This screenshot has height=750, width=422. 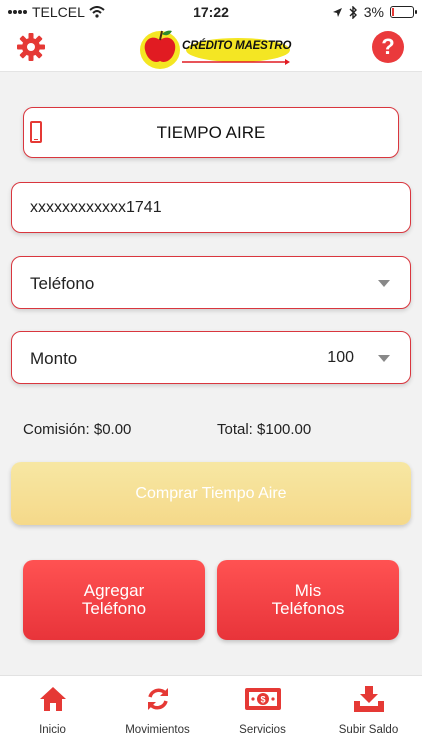 What do you see at coordinates (368, 713) in the screenshot?
I see `tab-subir-saldo: Subir Saldo` at bounding box center [368, 713].